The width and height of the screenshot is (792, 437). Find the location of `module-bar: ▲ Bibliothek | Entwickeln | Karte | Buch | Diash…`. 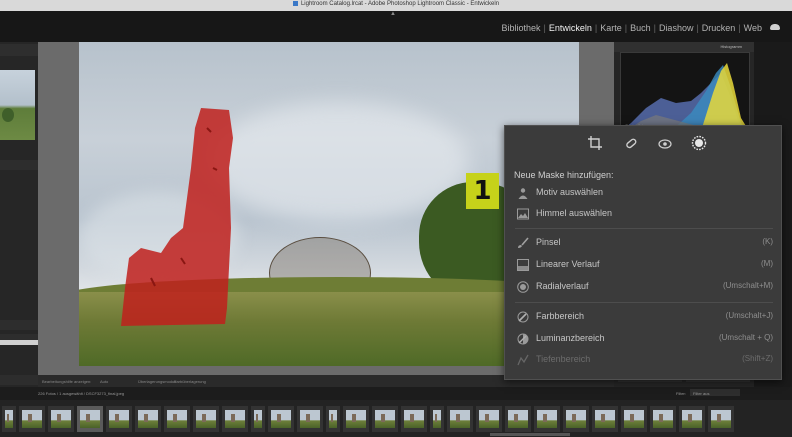

module-bar: ▲ Bibliothek | Entwickeln | Karte | Buch | Diash… is located at coordinates (396, 26).